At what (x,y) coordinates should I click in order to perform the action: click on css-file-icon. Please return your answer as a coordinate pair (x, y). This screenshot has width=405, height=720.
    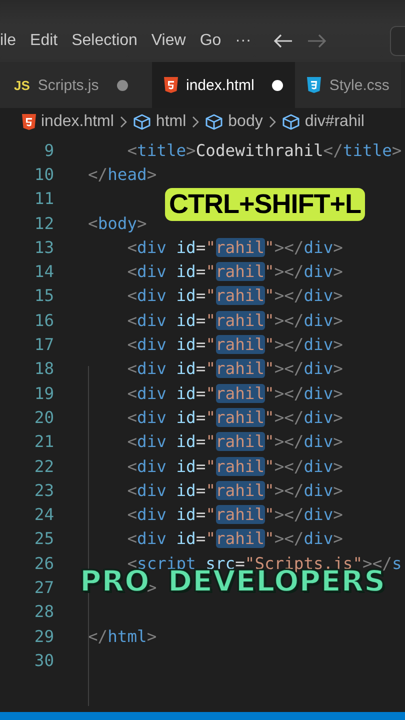
    Looking at the image, I should click on (314, 85).